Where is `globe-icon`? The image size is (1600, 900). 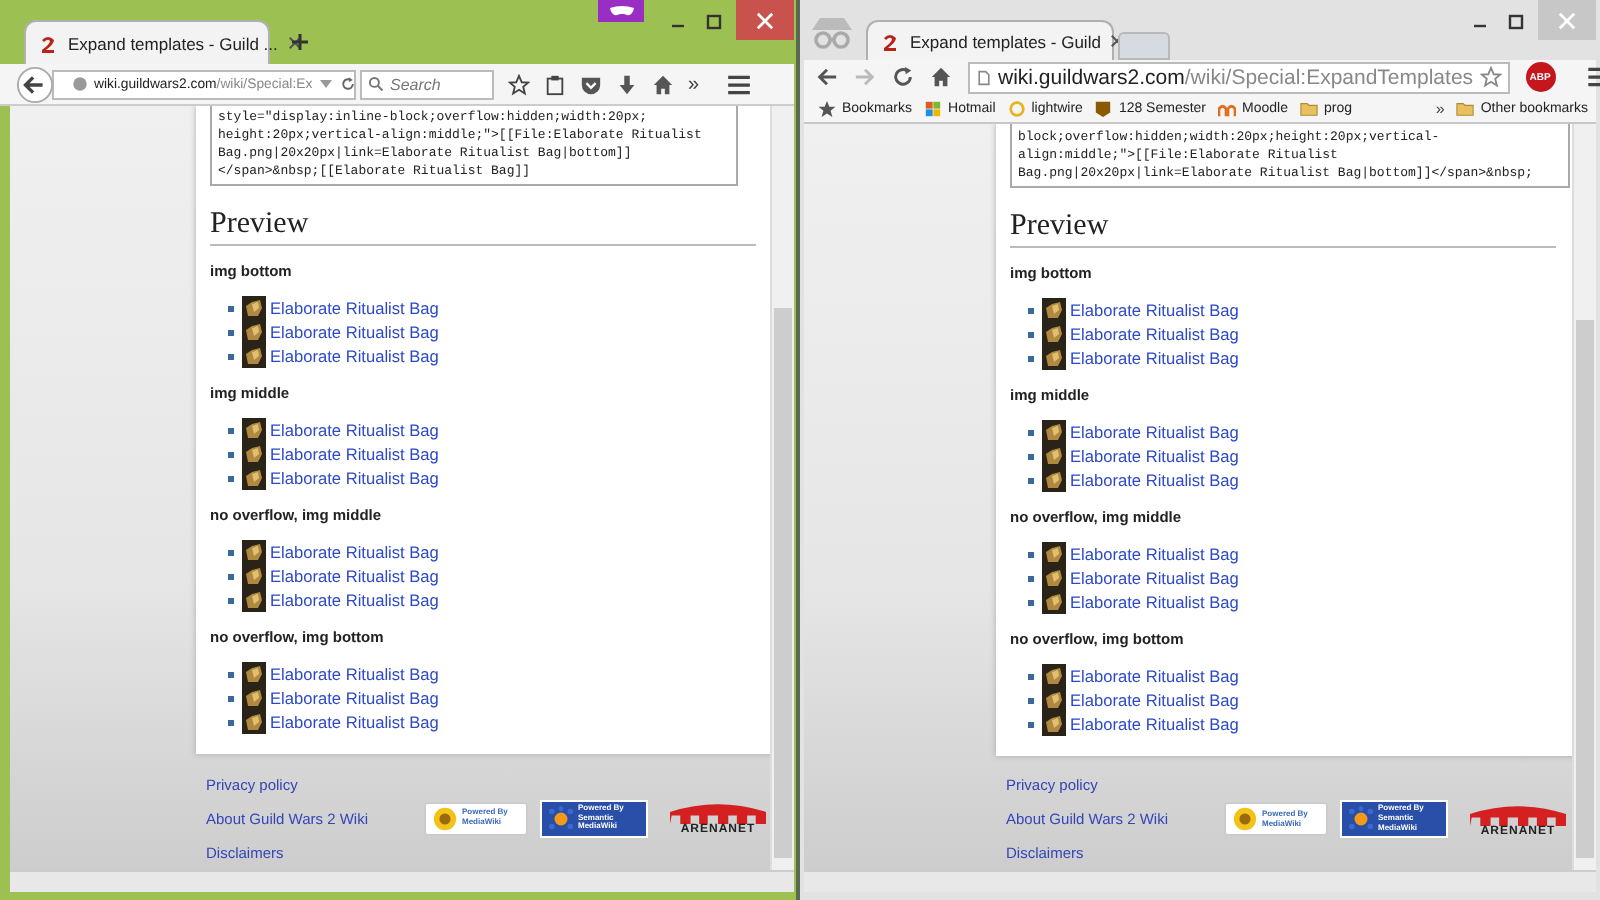
globe-icon is located at coordinates (80, 84).